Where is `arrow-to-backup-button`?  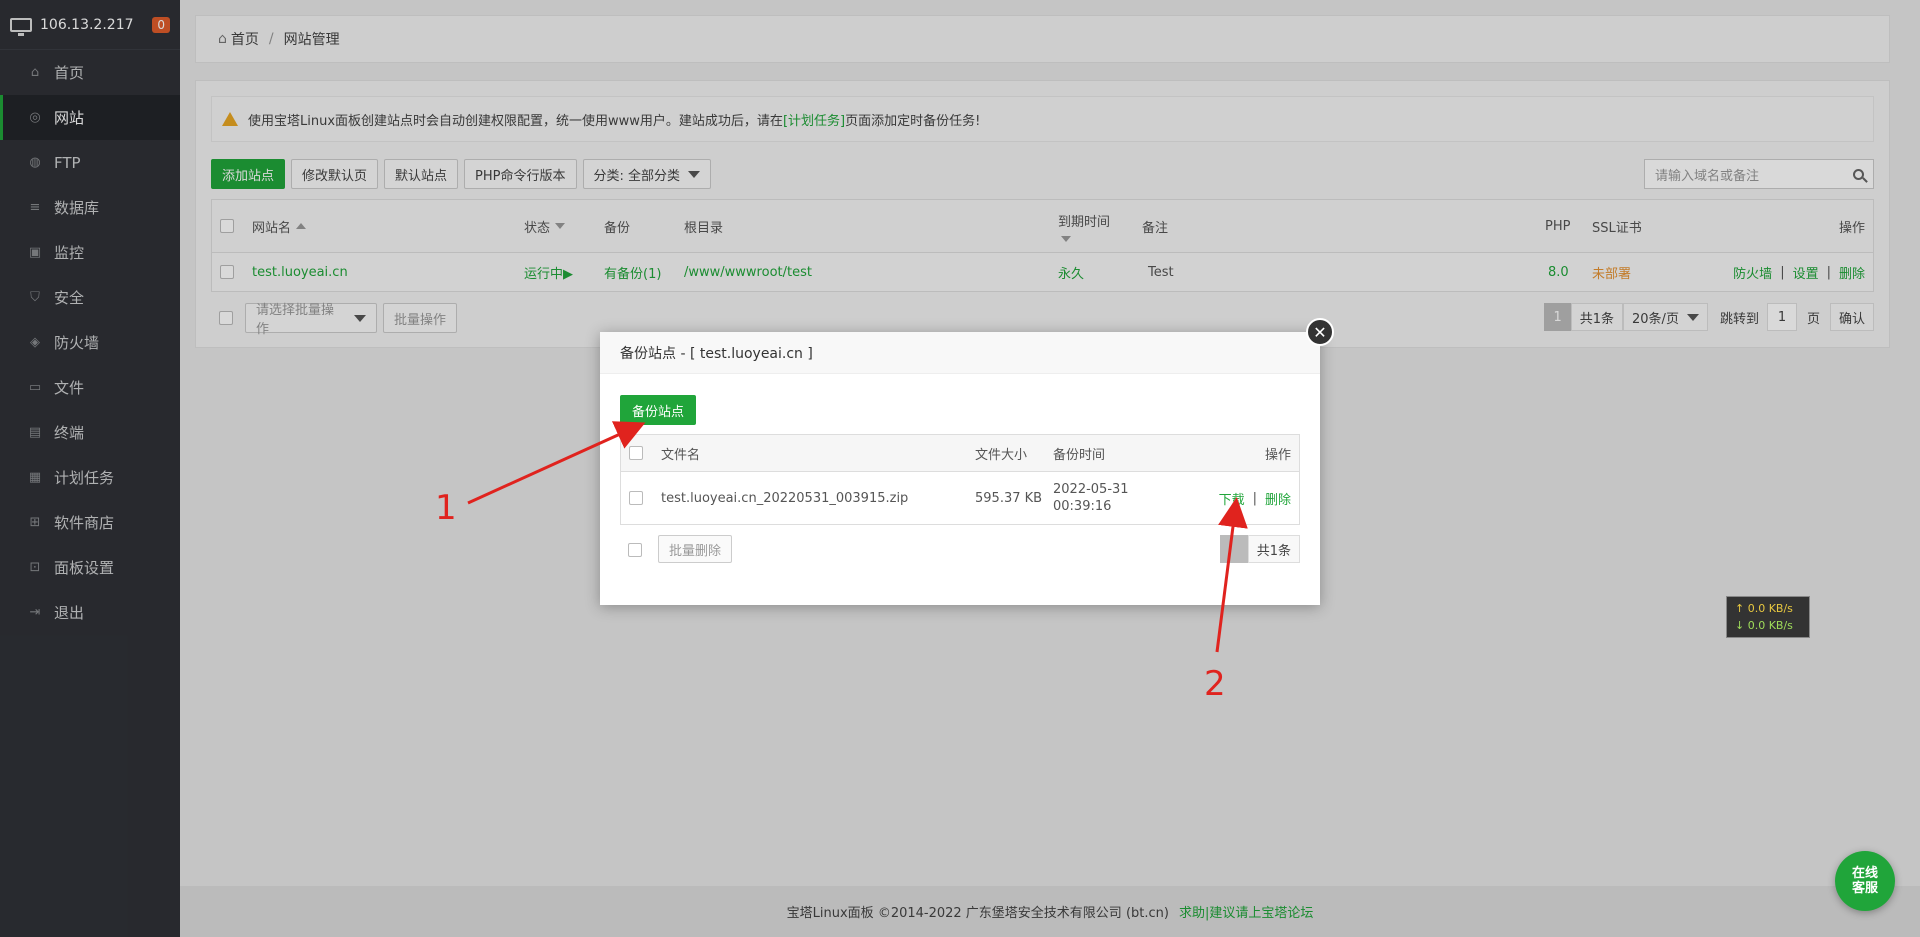
arrow-to-backup-button is located at coordinates (556, 463).